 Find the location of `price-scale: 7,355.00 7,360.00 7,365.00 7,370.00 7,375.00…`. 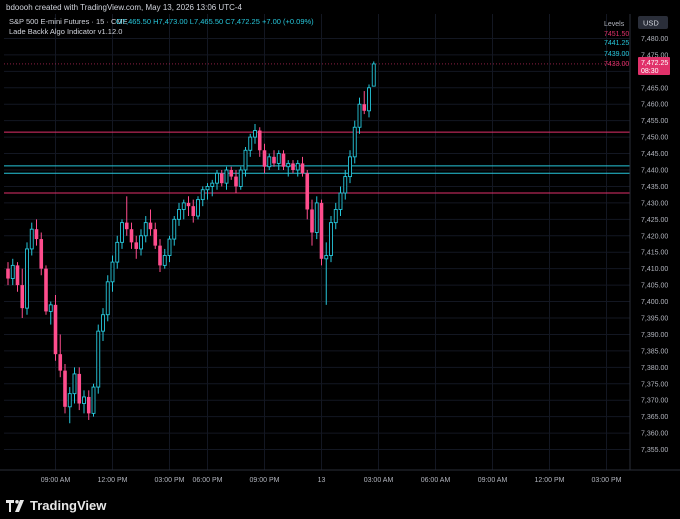

price-scale: 7,355.00 7,360.00 7,365.00 7,370.00 7,375.00… is located at coordinates (654, 245).